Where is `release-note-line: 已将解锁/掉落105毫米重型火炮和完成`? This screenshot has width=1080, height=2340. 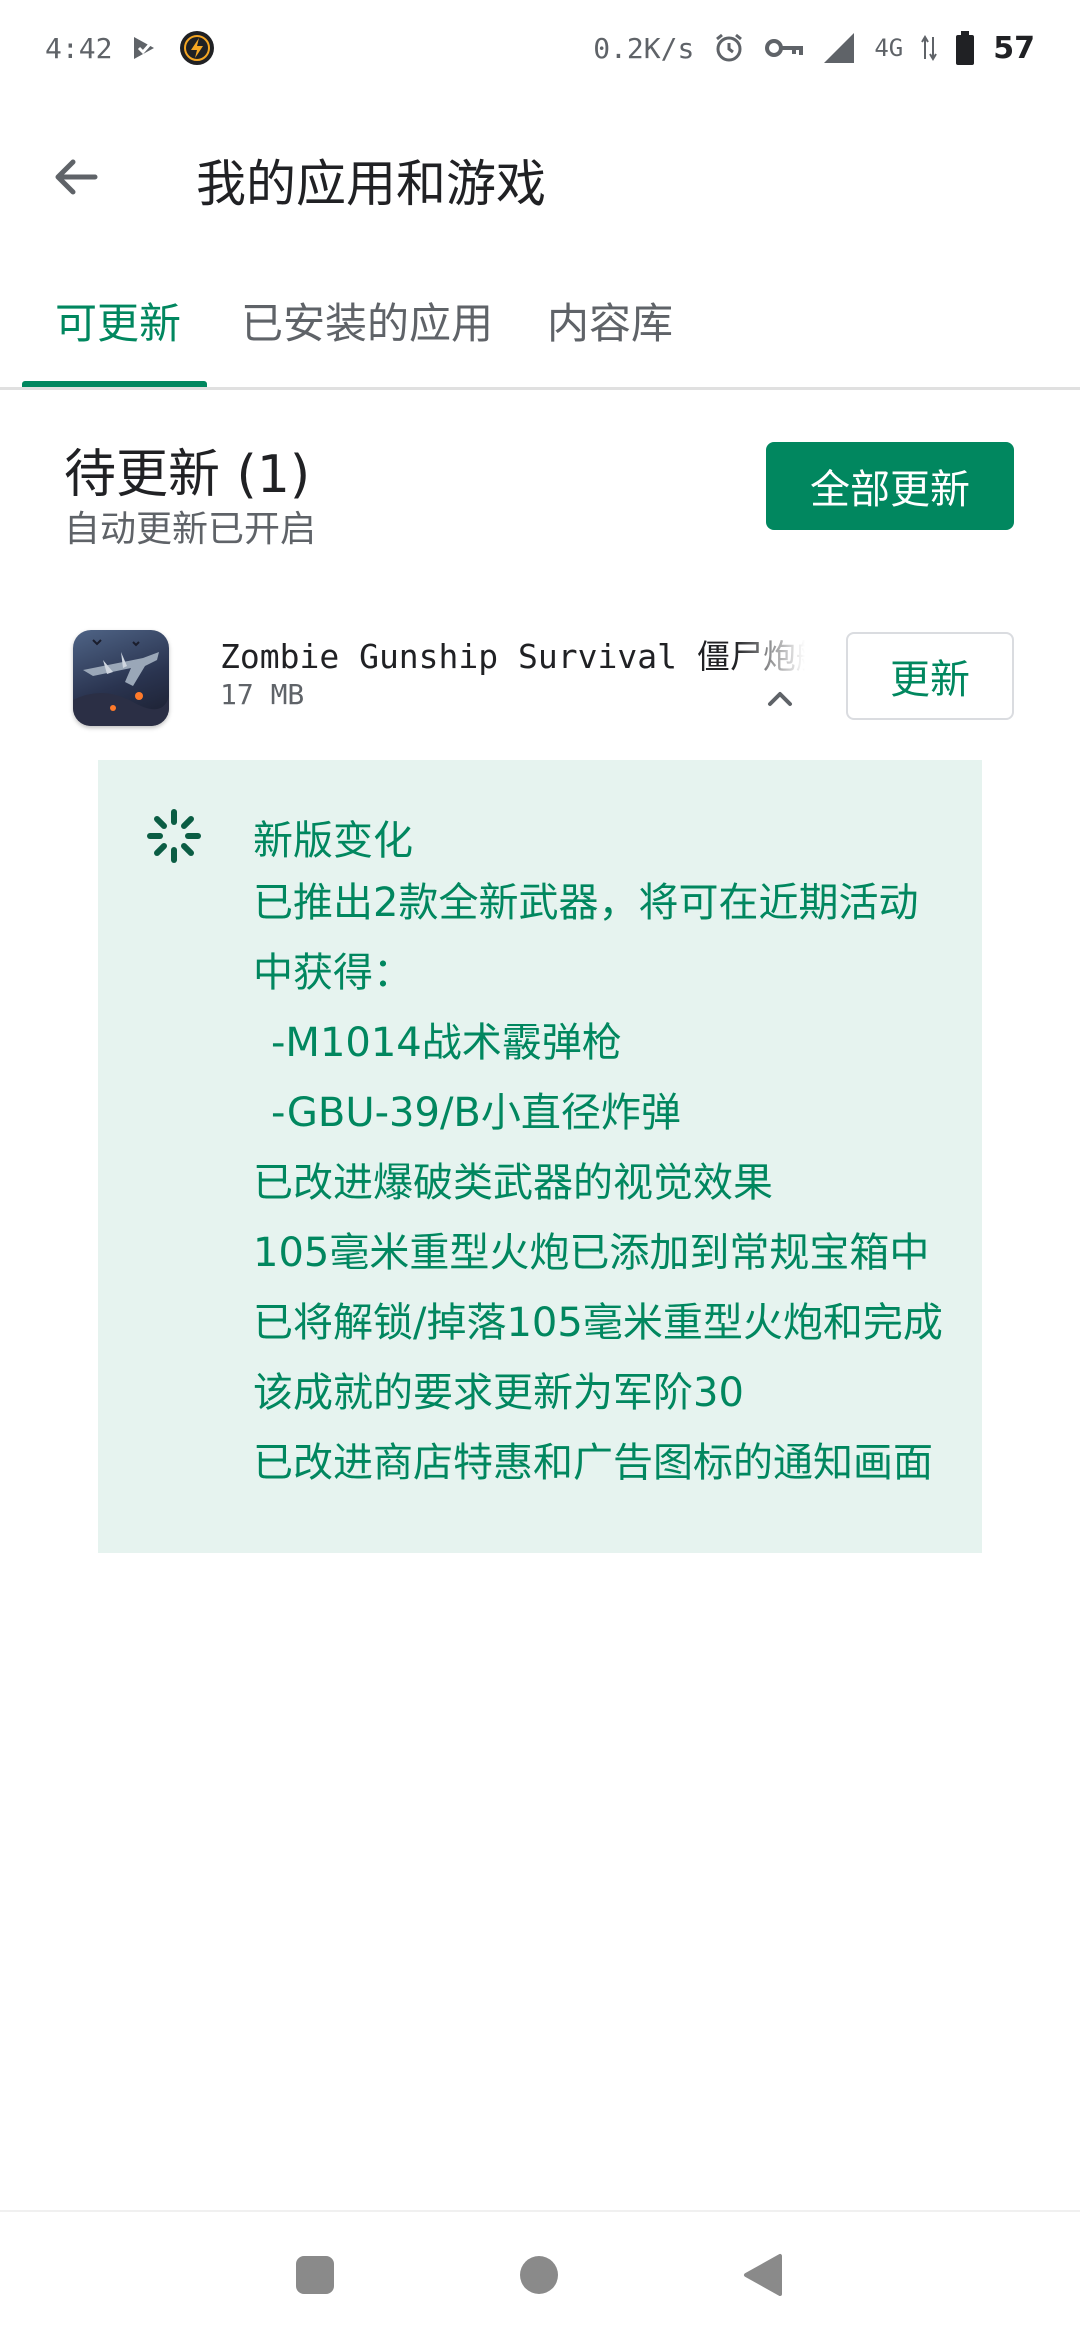 release-note-line: 已将解锁/掉落105毫米重型火炮和完成 is located at coordinates (598, 1323).